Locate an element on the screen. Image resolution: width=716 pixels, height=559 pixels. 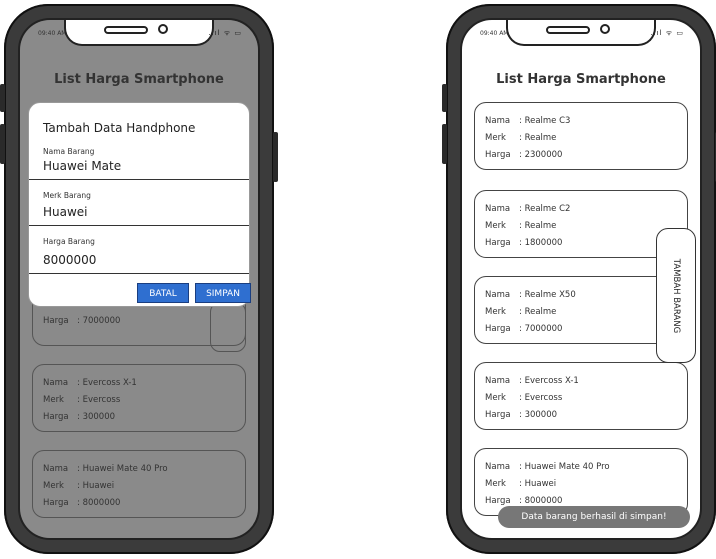
harga-barang-field: Harga Barang 8000000 is located at coordinates (139, 253).